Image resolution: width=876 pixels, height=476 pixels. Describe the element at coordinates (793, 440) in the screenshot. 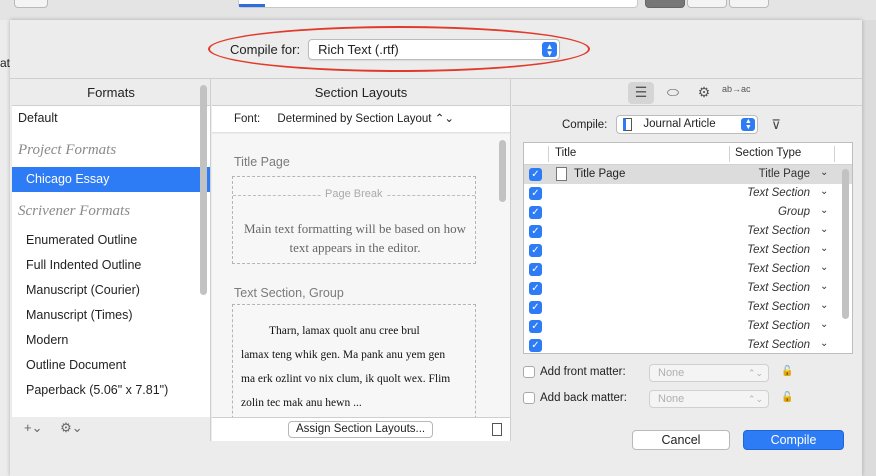

I see `compile-button: Compile` at that location.